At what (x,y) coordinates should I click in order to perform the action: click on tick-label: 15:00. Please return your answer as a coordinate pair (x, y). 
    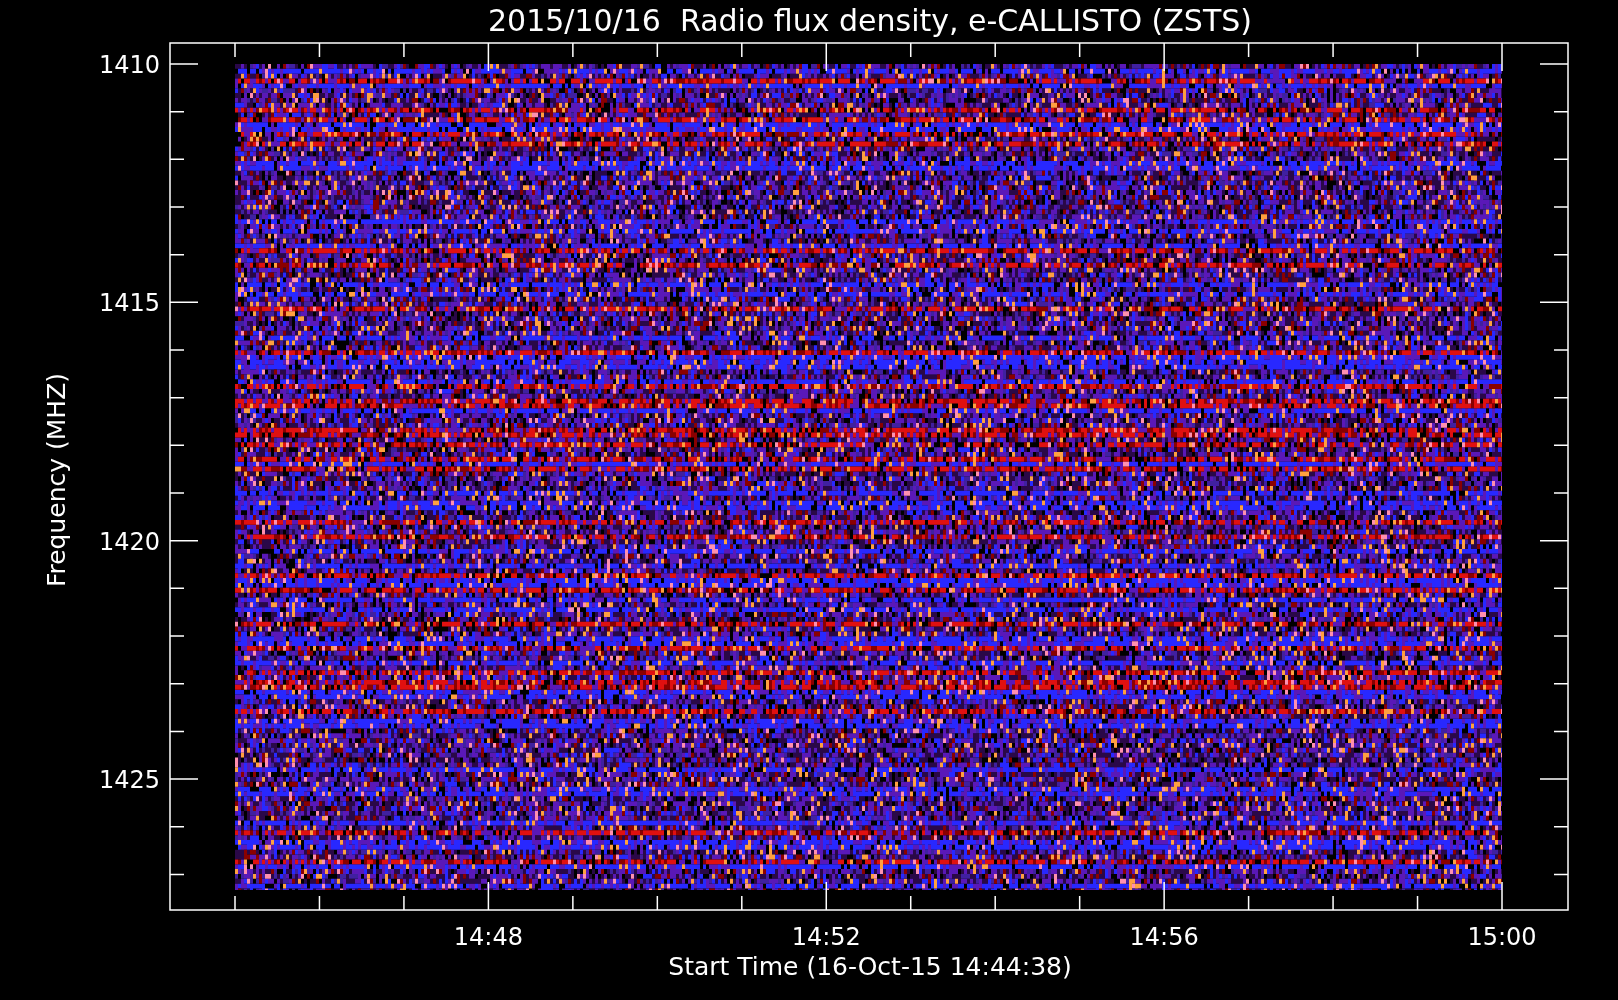
    Looking at the image, I should click on (1502, 937).